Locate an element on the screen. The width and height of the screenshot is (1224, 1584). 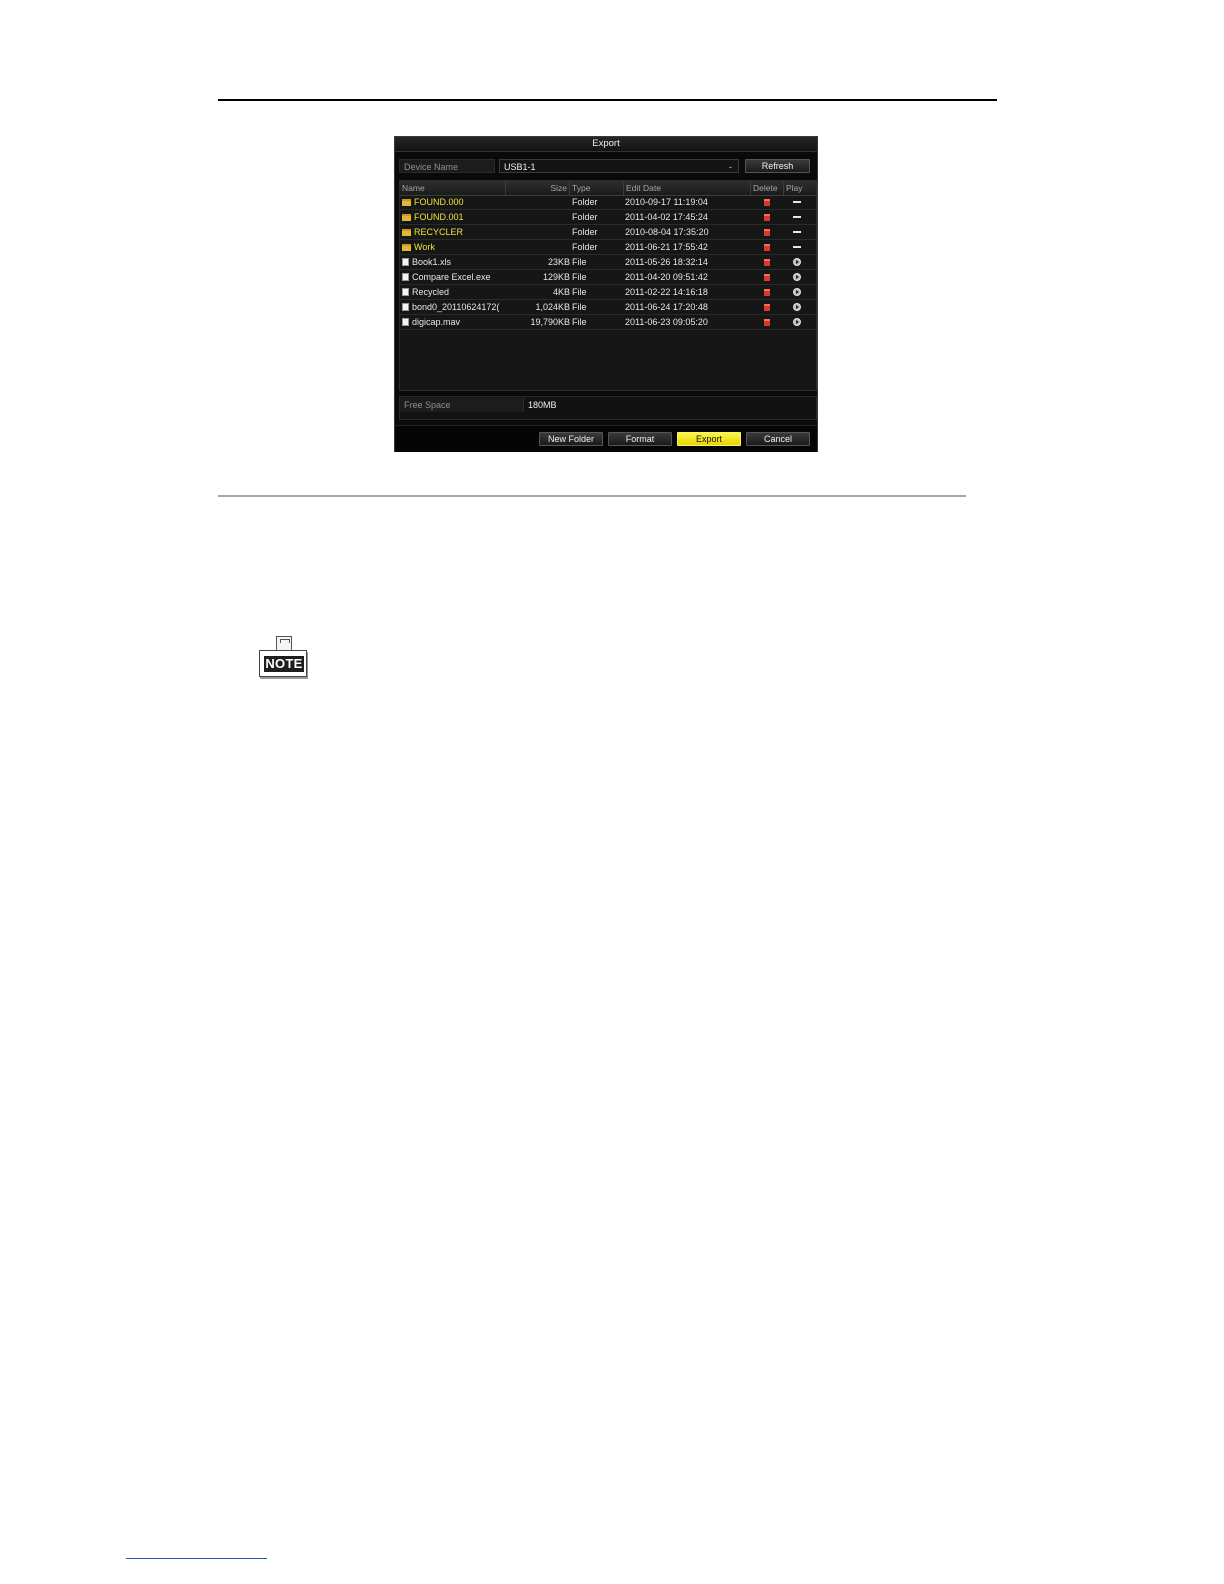
note-icon: NOTE is located at coordinates (283, 658).